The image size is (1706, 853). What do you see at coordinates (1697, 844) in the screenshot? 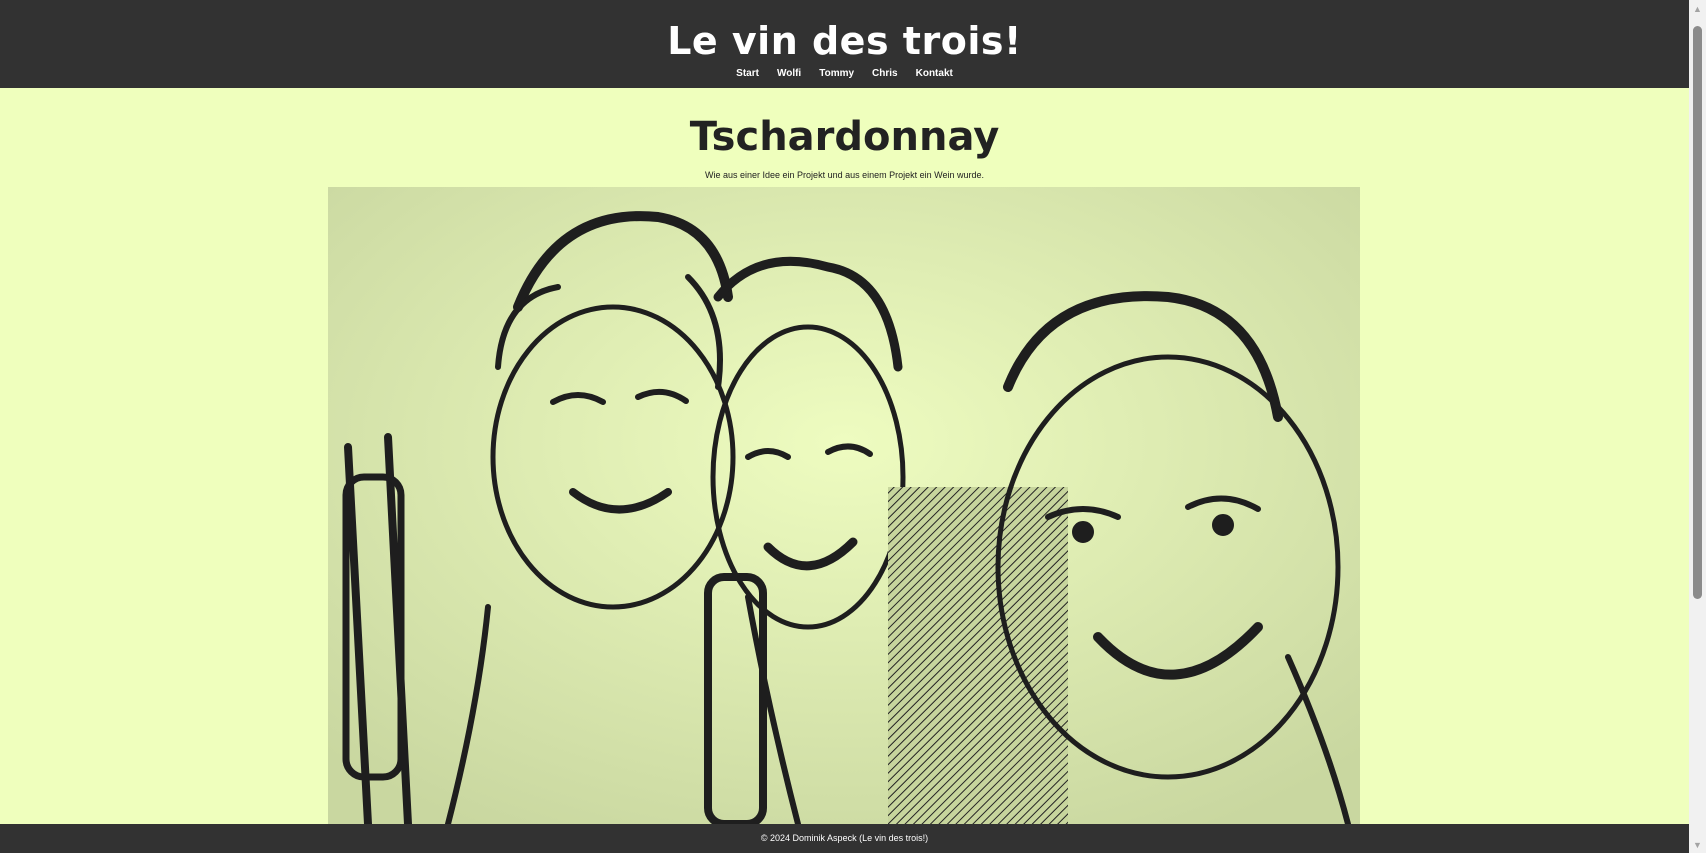
I see `triangle-down-icon: ▼` at bounding box center [1697, 844].